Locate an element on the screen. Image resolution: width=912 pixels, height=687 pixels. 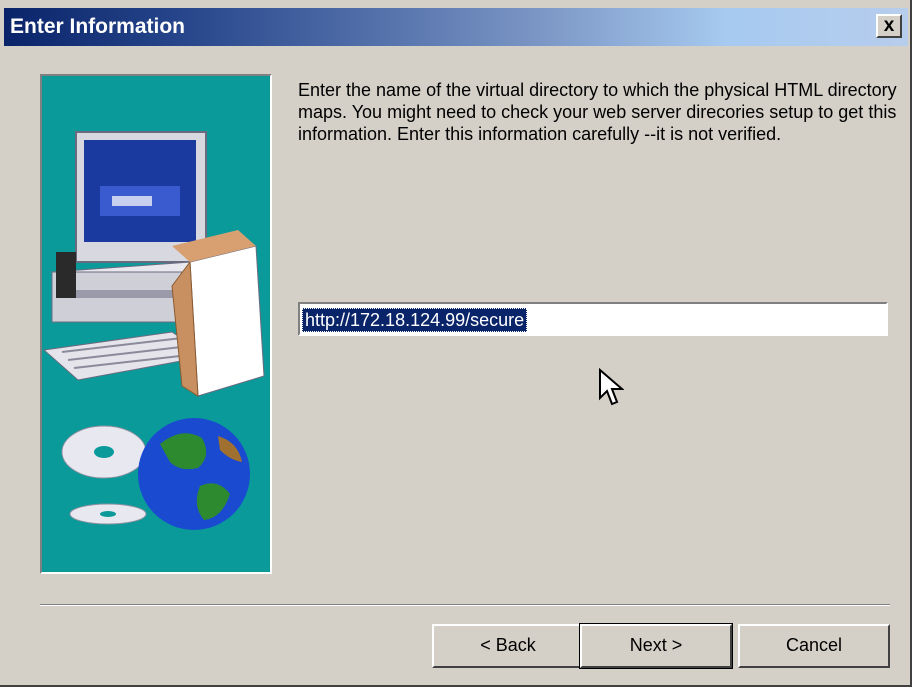
button-separator is located at coordinates (465, 605).